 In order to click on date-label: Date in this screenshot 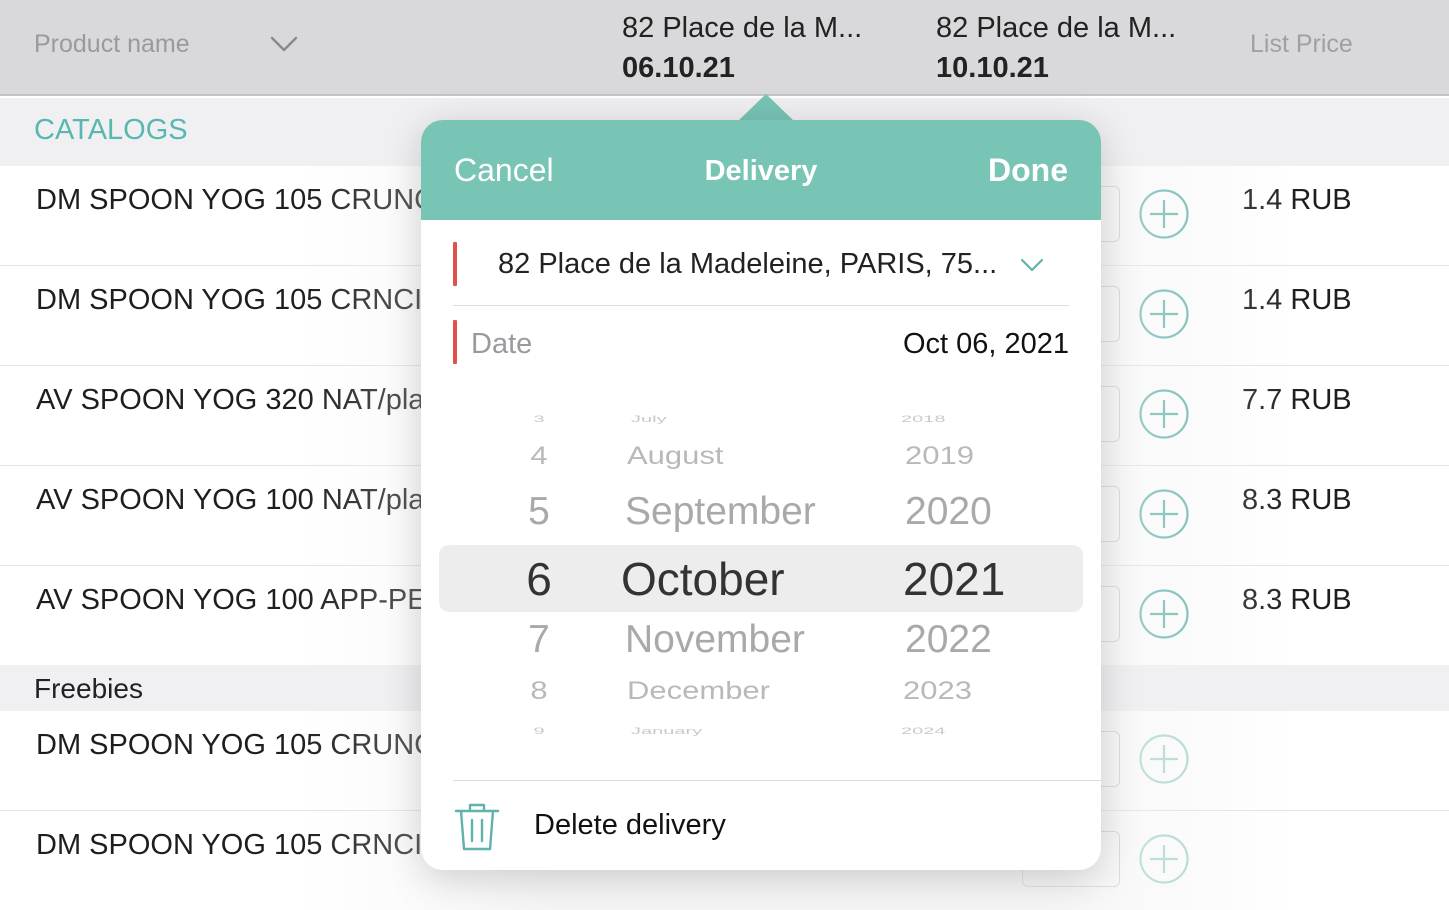, I will do `click(502, 344)`.